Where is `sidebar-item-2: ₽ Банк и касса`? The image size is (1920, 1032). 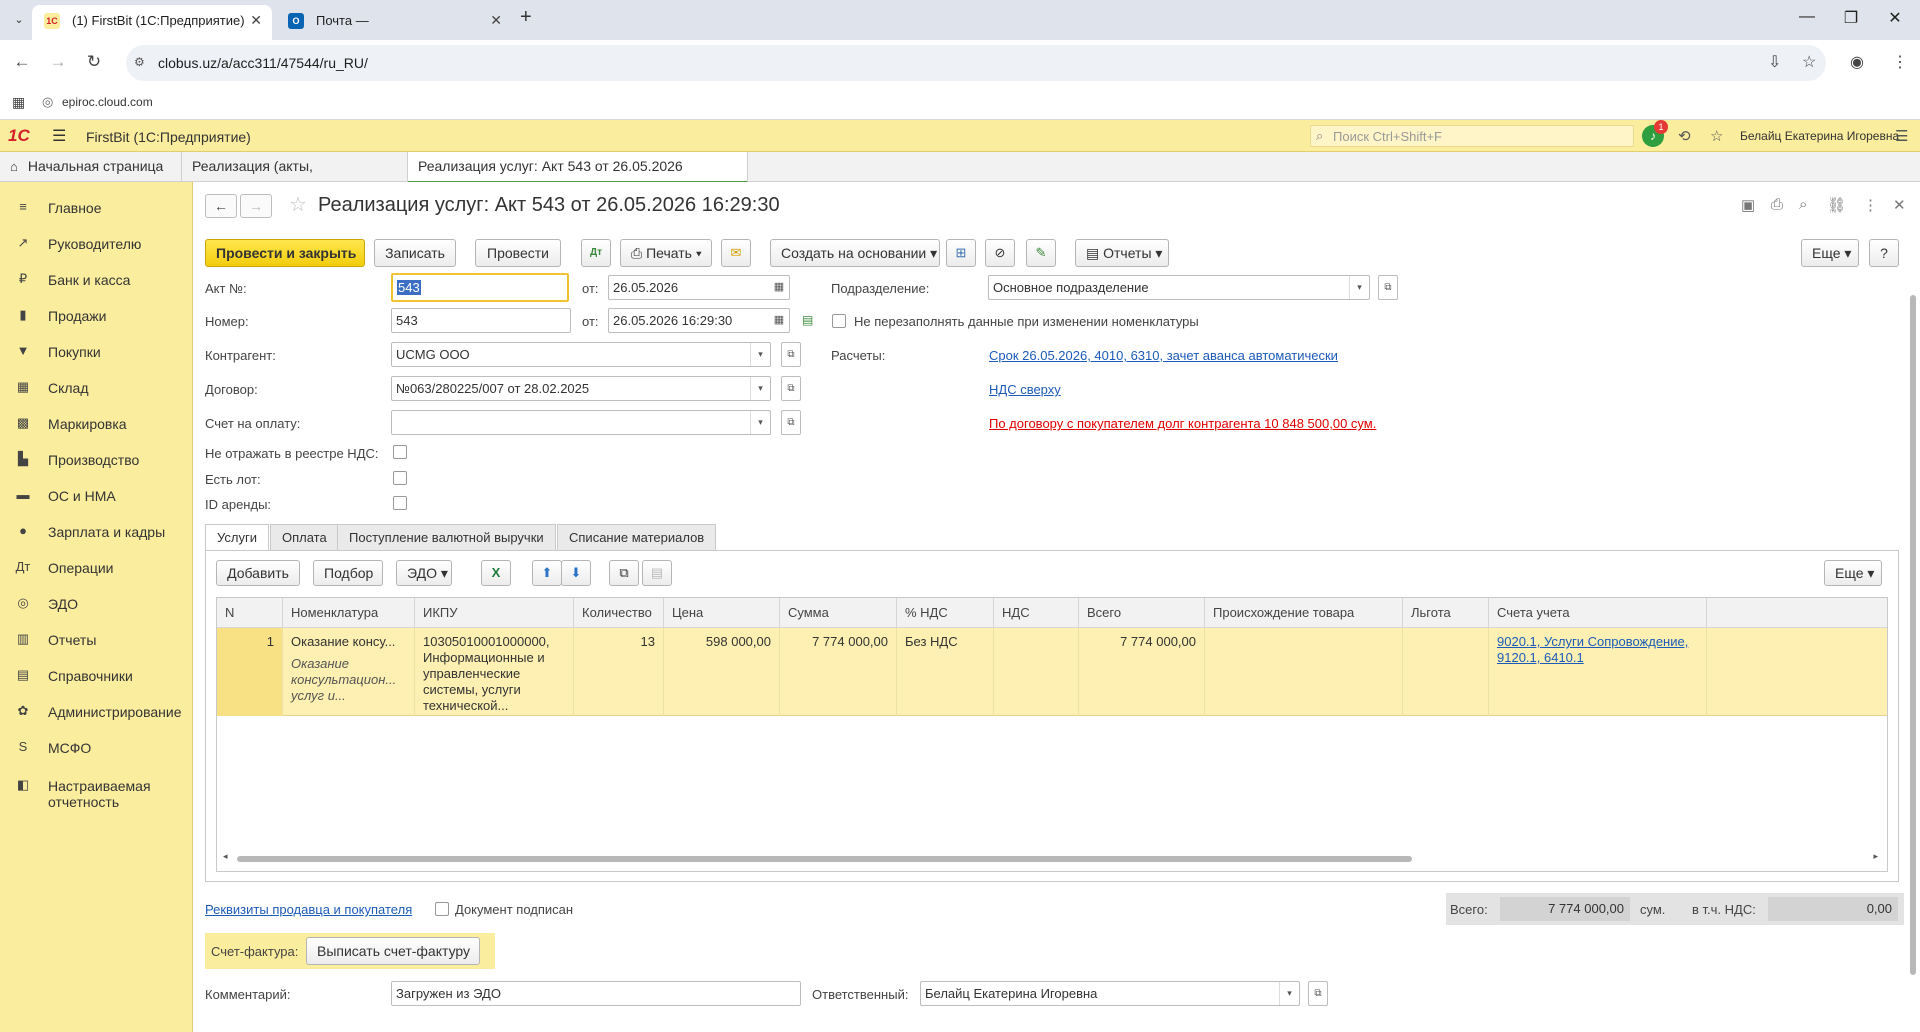
sidebar-item-2: ₽ Банк и касса is located at coordinates (96, 278).